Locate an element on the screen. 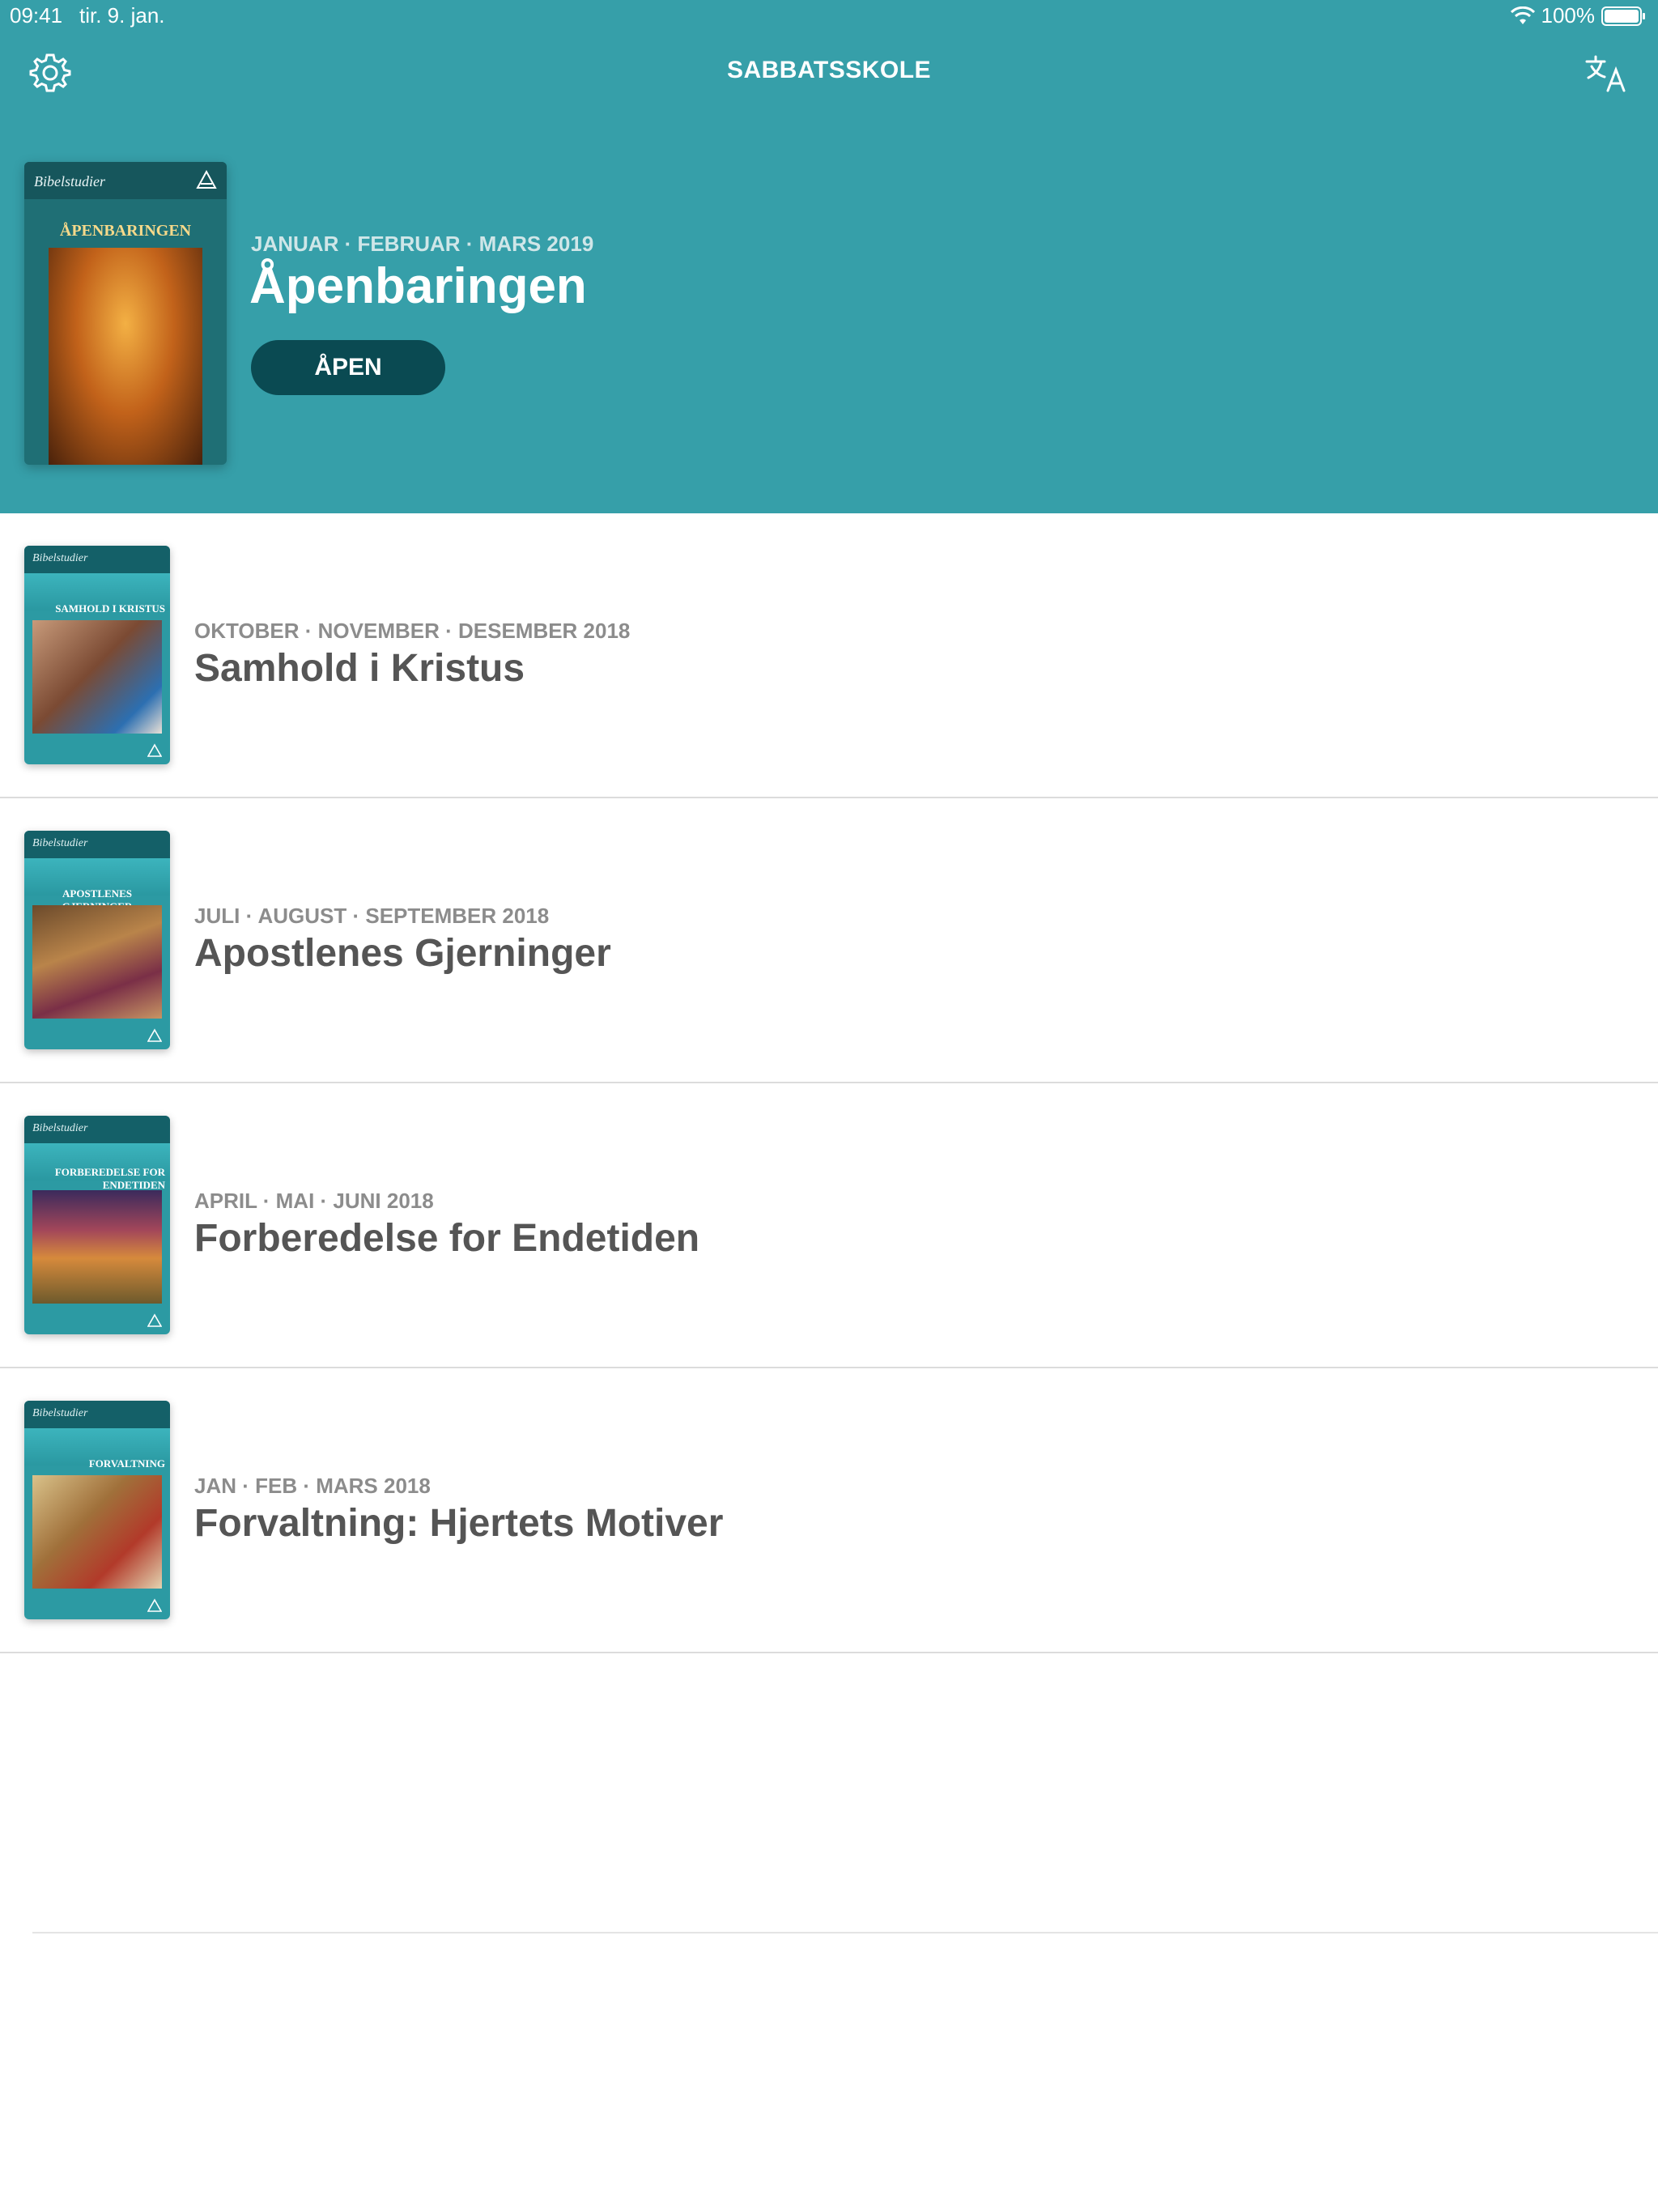 The height and width of the screenshot is (2212, 1658). featured-dates: JANUAR · FEBRUAR · MARS 2019 is located at coordinates (422, 244).